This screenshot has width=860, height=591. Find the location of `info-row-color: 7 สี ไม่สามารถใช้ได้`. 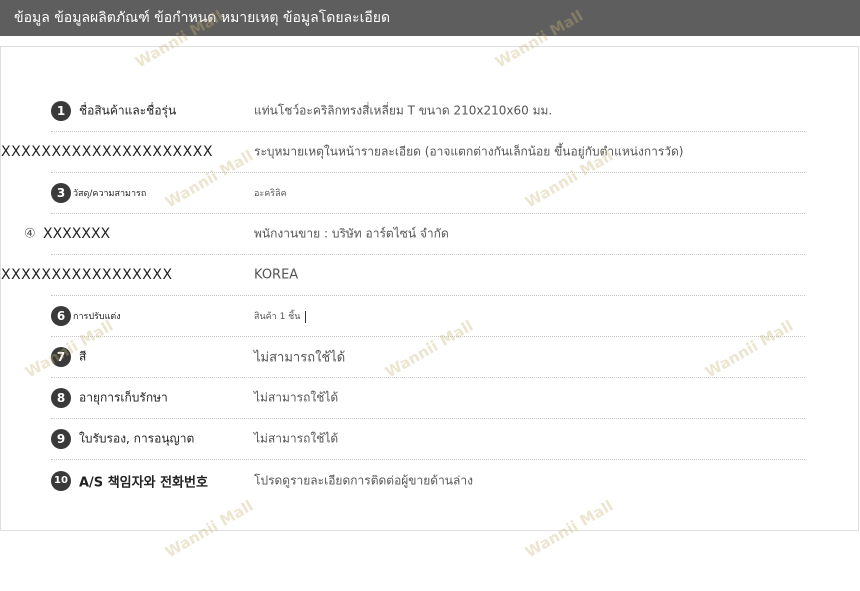

info-row-color: 7 สี ไม่สามารถใช้ได้ is located at coordinates (428, 357).